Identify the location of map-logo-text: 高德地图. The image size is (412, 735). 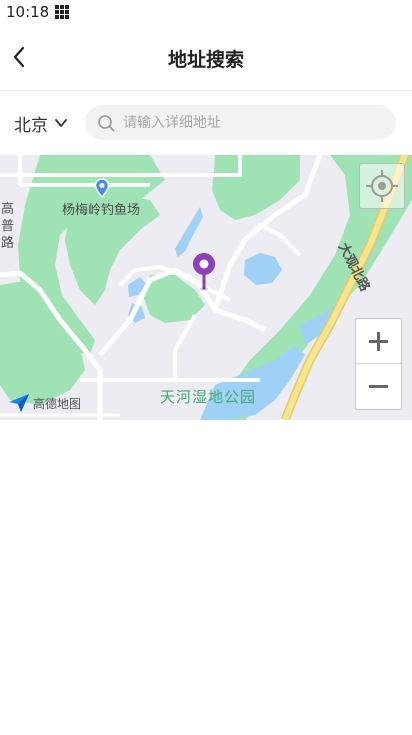
(57, 403).